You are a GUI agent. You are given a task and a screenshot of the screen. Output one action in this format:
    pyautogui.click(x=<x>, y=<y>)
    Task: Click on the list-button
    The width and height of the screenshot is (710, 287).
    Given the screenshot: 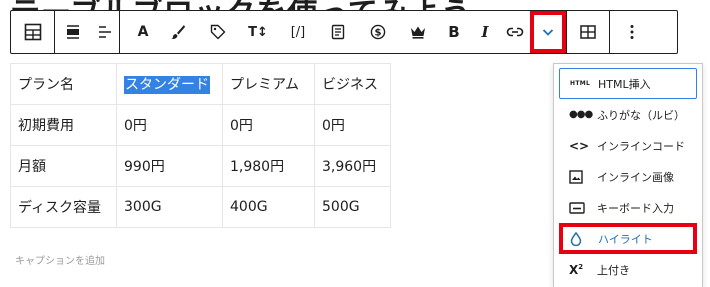 What is the action you would take?
    pyautogui.click(x=338, y=32)
    